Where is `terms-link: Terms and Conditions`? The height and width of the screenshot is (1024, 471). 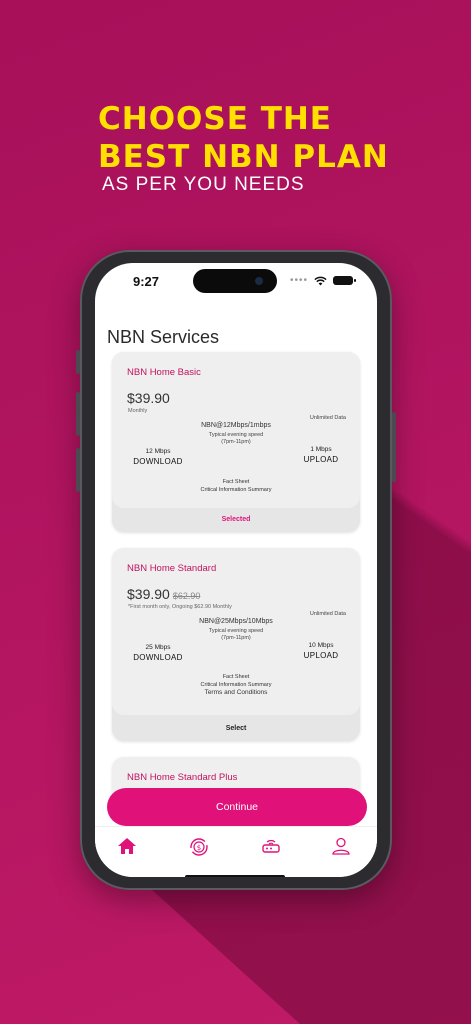
terms-link: Terms and Conditions is located at coordinates (236, 692).